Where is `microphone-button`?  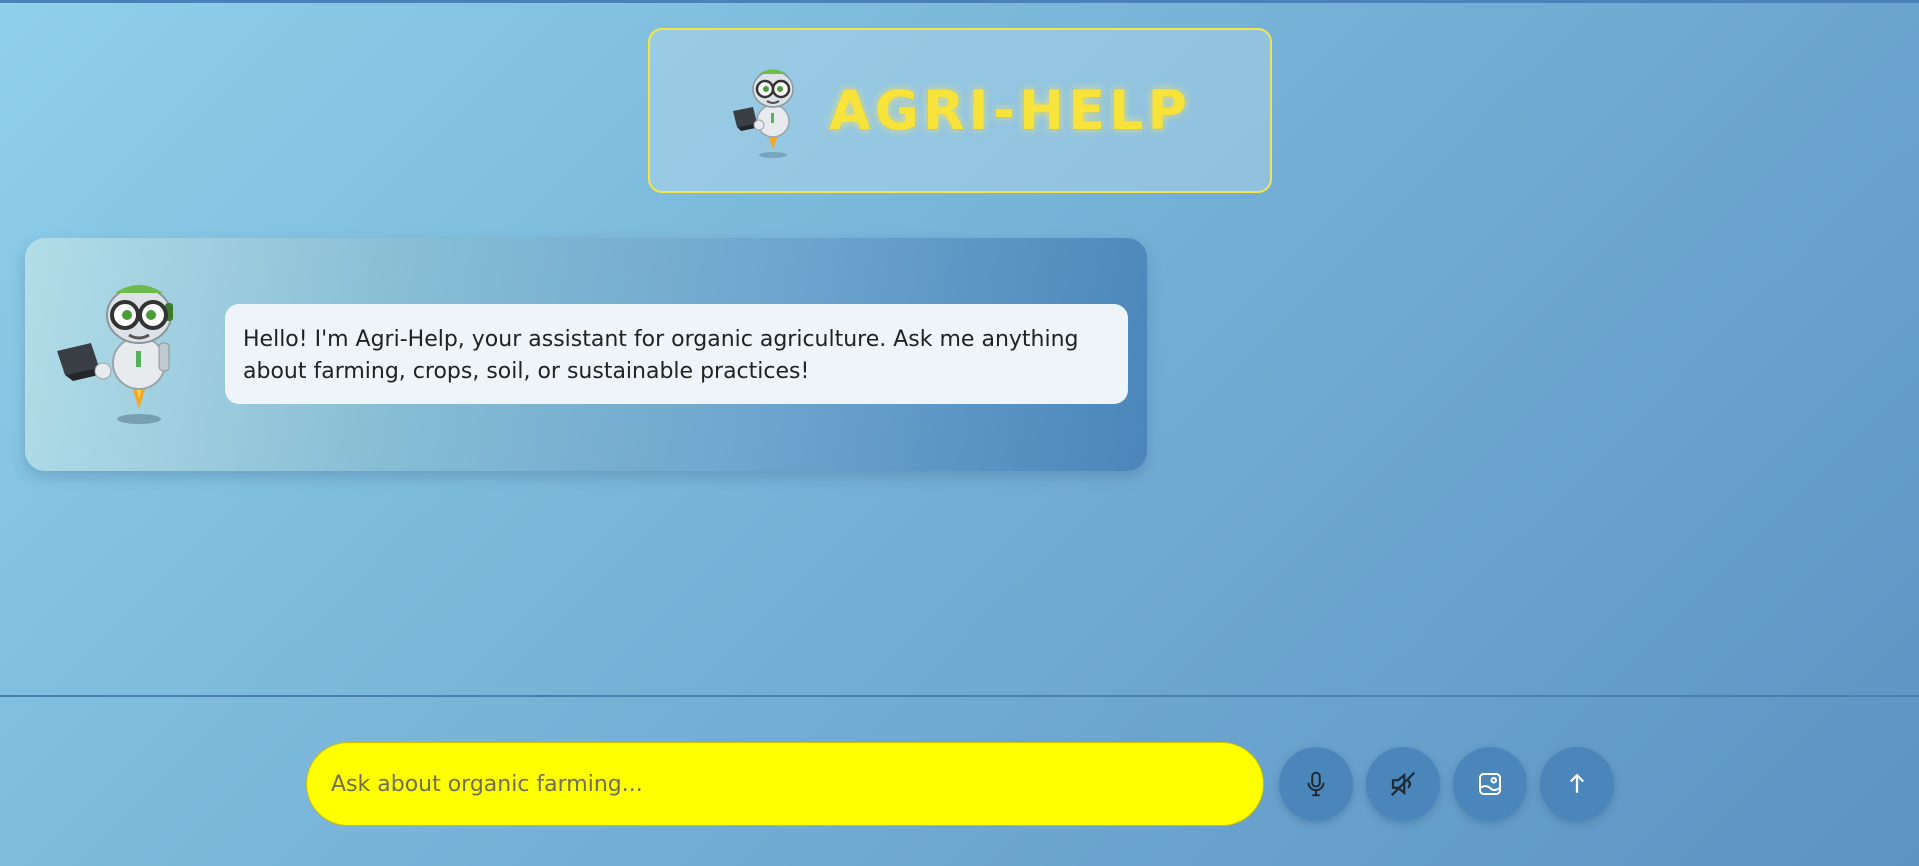 microphone-button is located at coordinates (1316, 784).